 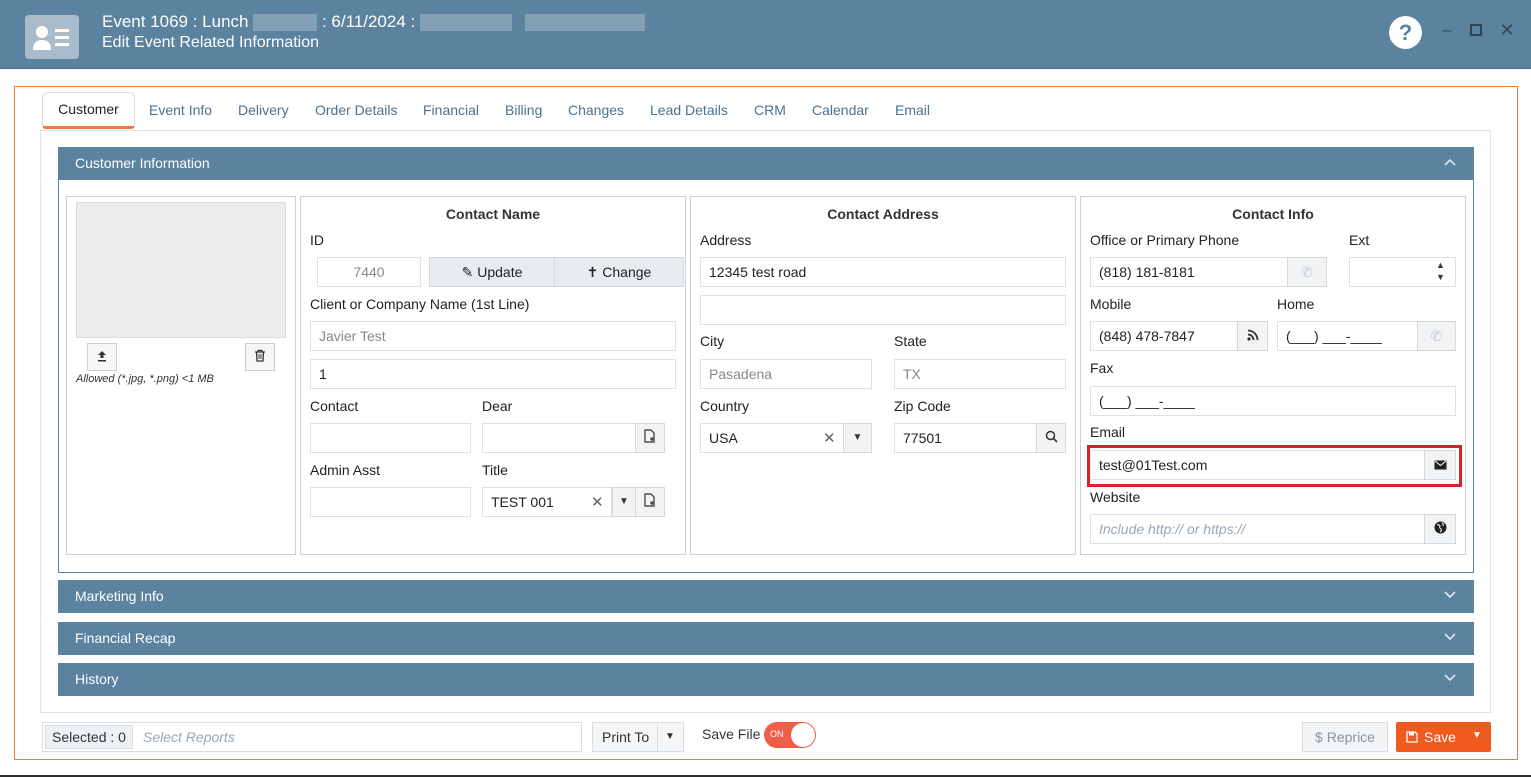 I want to click on section-marketing-info: Marketing Info, so click(x=766, y=596).